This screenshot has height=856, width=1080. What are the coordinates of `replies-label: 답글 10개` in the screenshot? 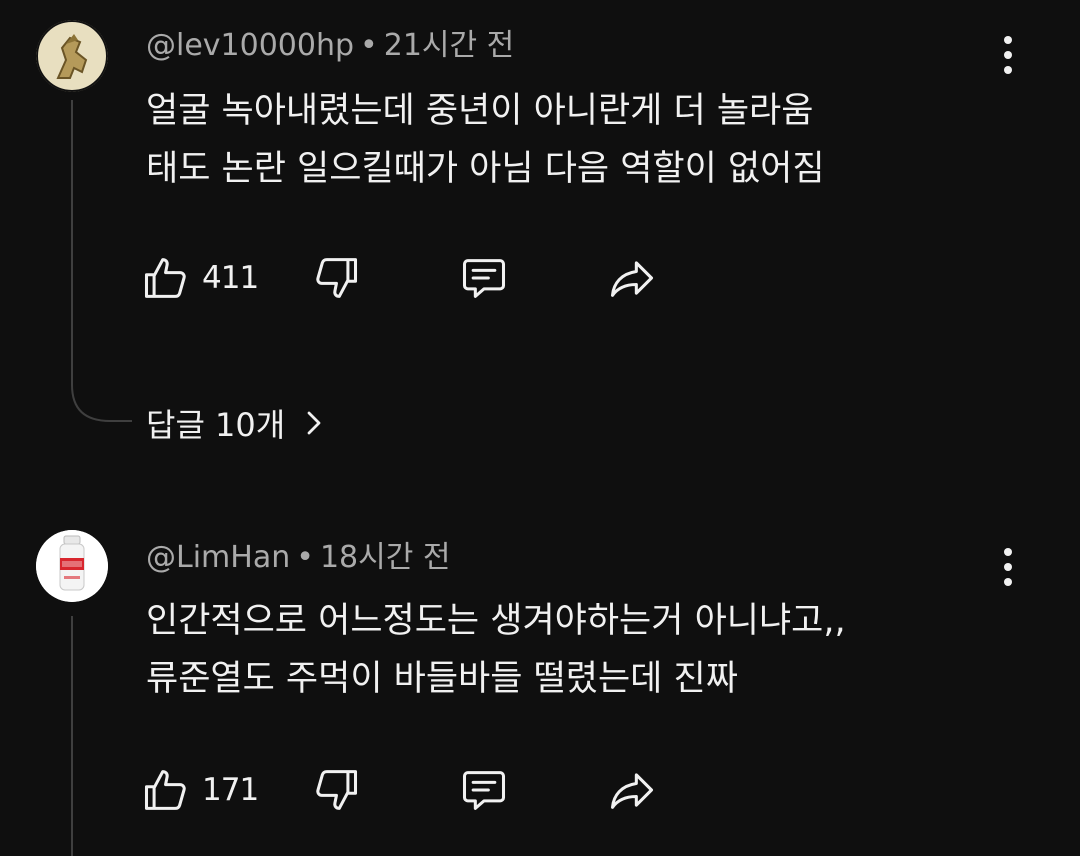 It's located at (216, 425).